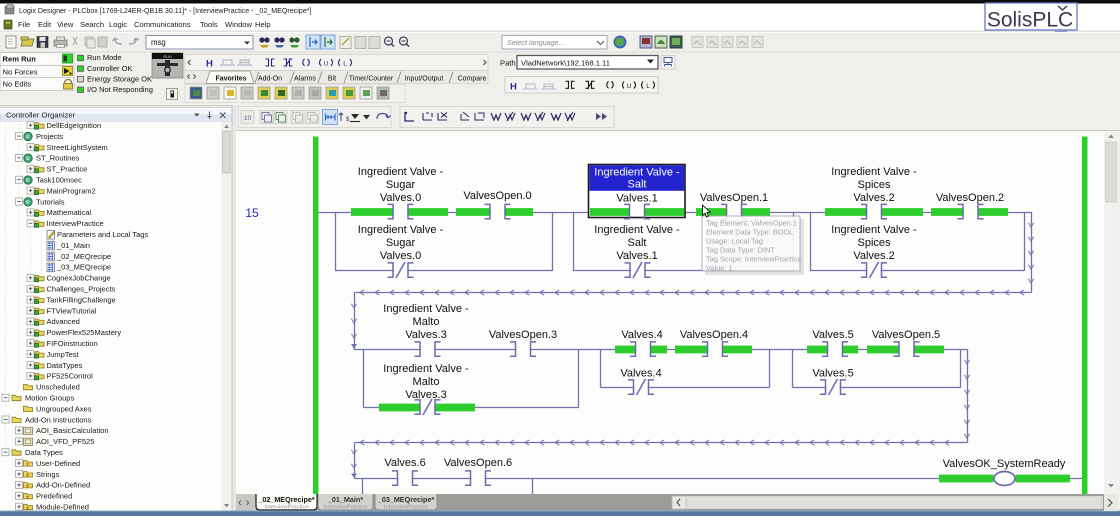 The image size is (1120, 521). What do you see at coordinates (209, 24) in the screenshot?
I see `svg-text: Tools` at bounding box center [209, 24].